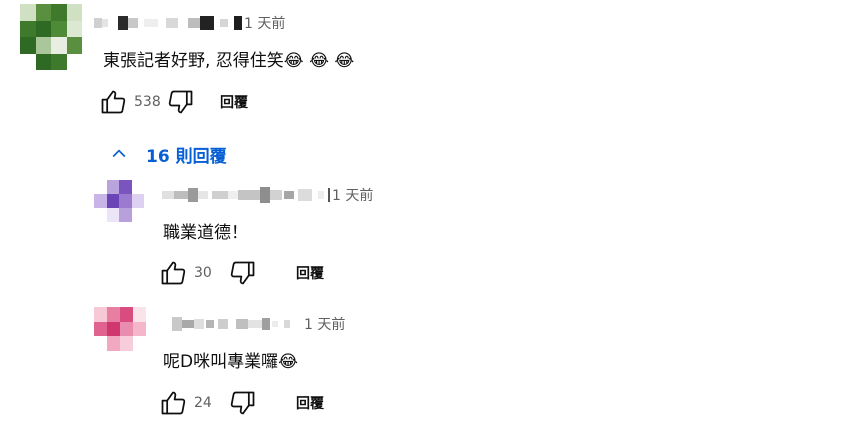 This screenshot has width=847, height=427. Describe the element at coordinates (203, 403) in the screenshot. I see `like-count: 24` at that location.